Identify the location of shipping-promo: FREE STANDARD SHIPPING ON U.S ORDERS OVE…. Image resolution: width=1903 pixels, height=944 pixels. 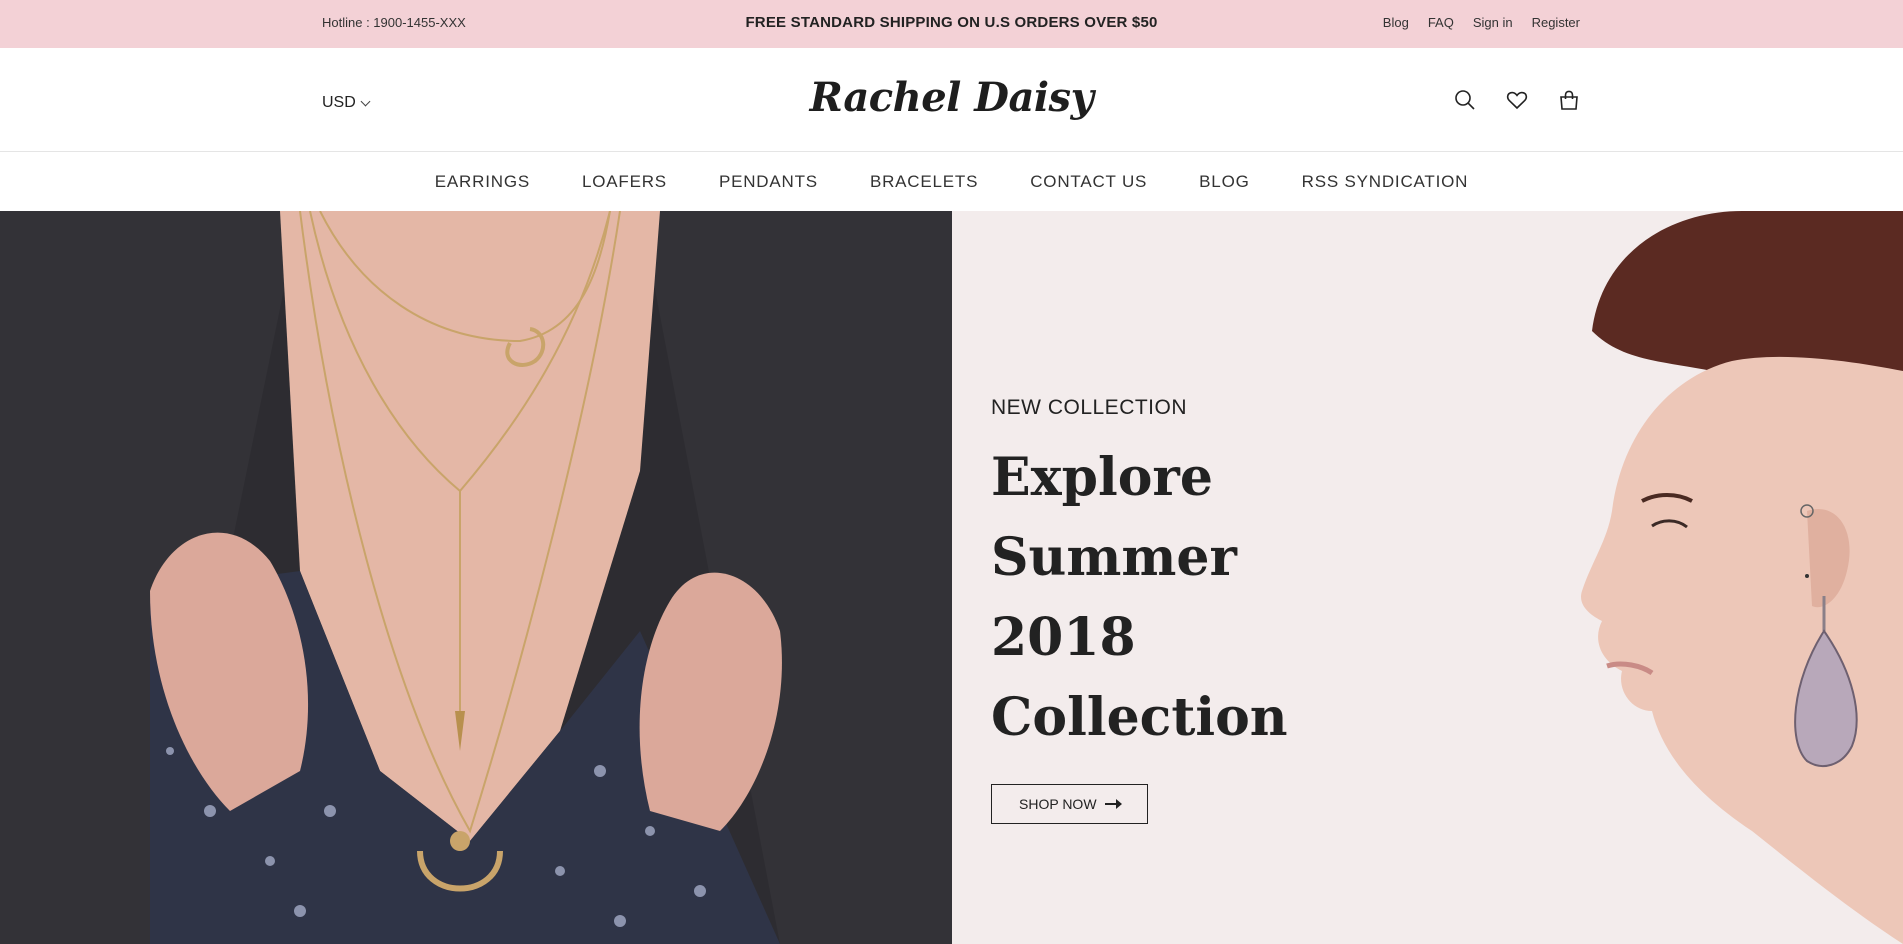
(951, 22).